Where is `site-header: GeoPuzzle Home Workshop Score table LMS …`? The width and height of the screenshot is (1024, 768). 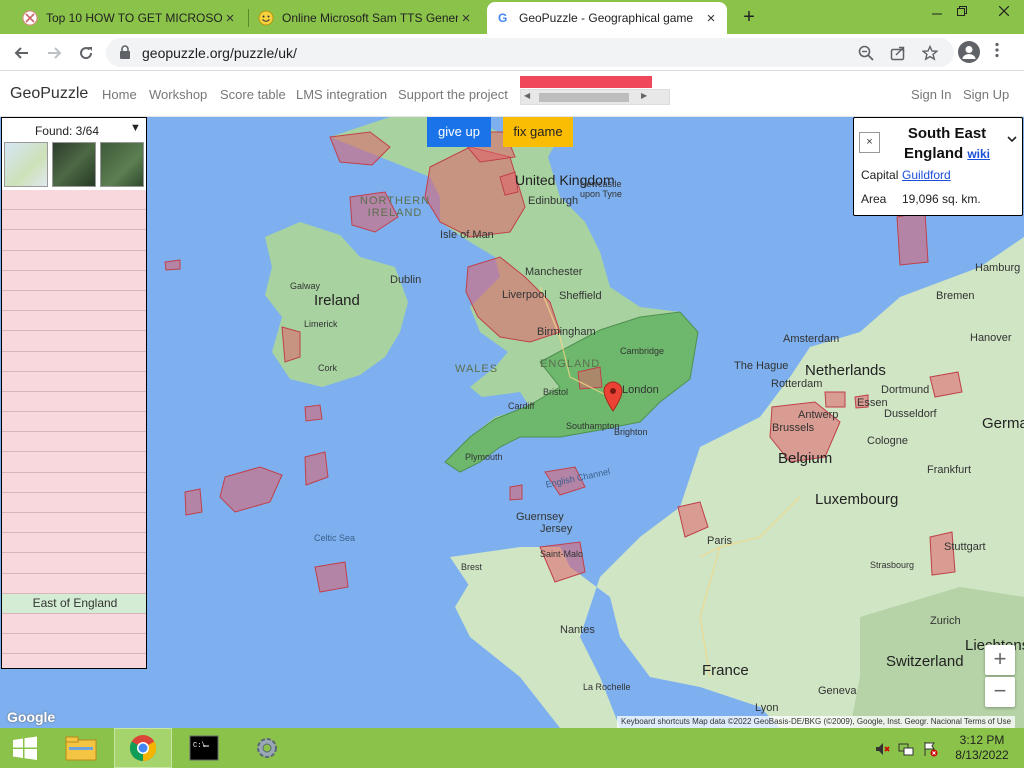
site-header: GeoPuzzle Home Workshop Score table LMS … is located at coordinates (512, 94).